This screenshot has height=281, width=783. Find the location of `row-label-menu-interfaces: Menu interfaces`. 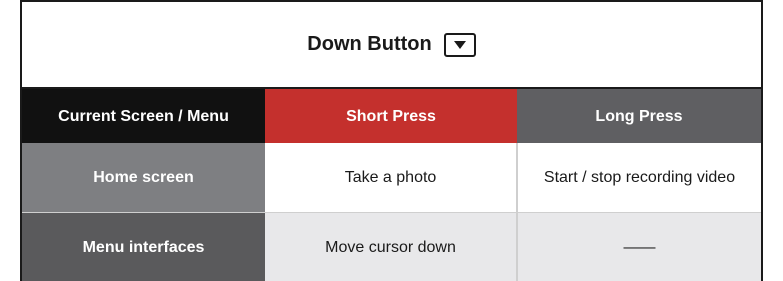

row-label-menu-interfaces: Menu interfaces is located at coordinates (143, 247).